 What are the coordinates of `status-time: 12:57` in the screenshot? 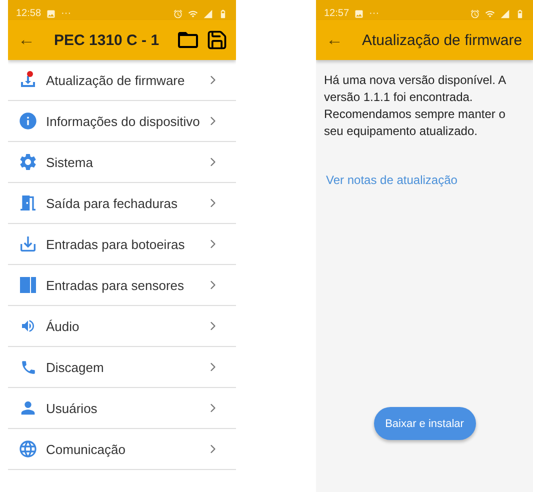 It's located at (337, 13).